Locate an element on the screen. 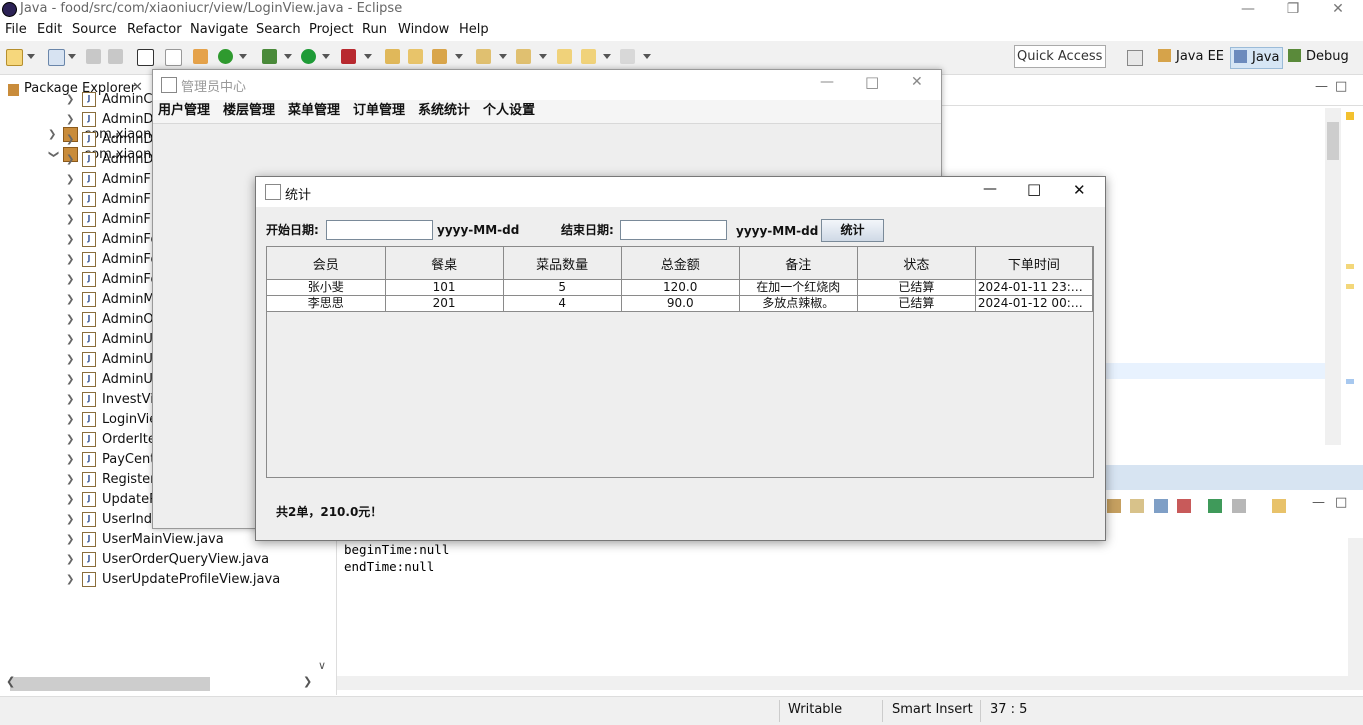 The height and width of the screenshot is (725, 1363). menu-system-statistics: 系统统计 is located at coordinates (444, 111).